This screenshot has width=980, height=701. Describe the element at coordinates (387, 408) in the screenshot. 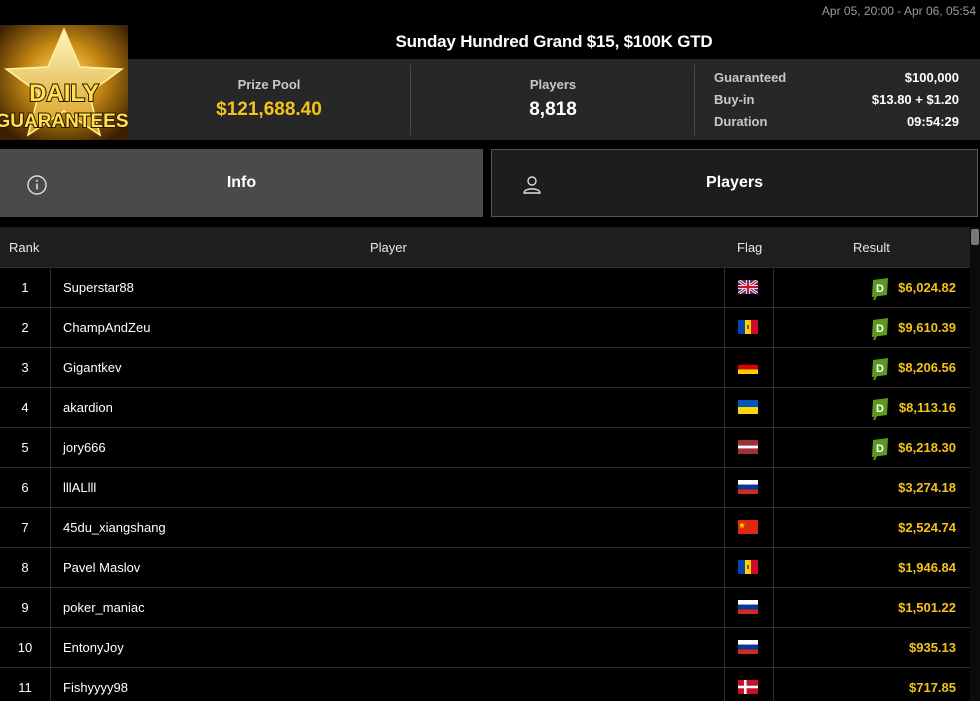

I see `player-cell: akardion` at that location.